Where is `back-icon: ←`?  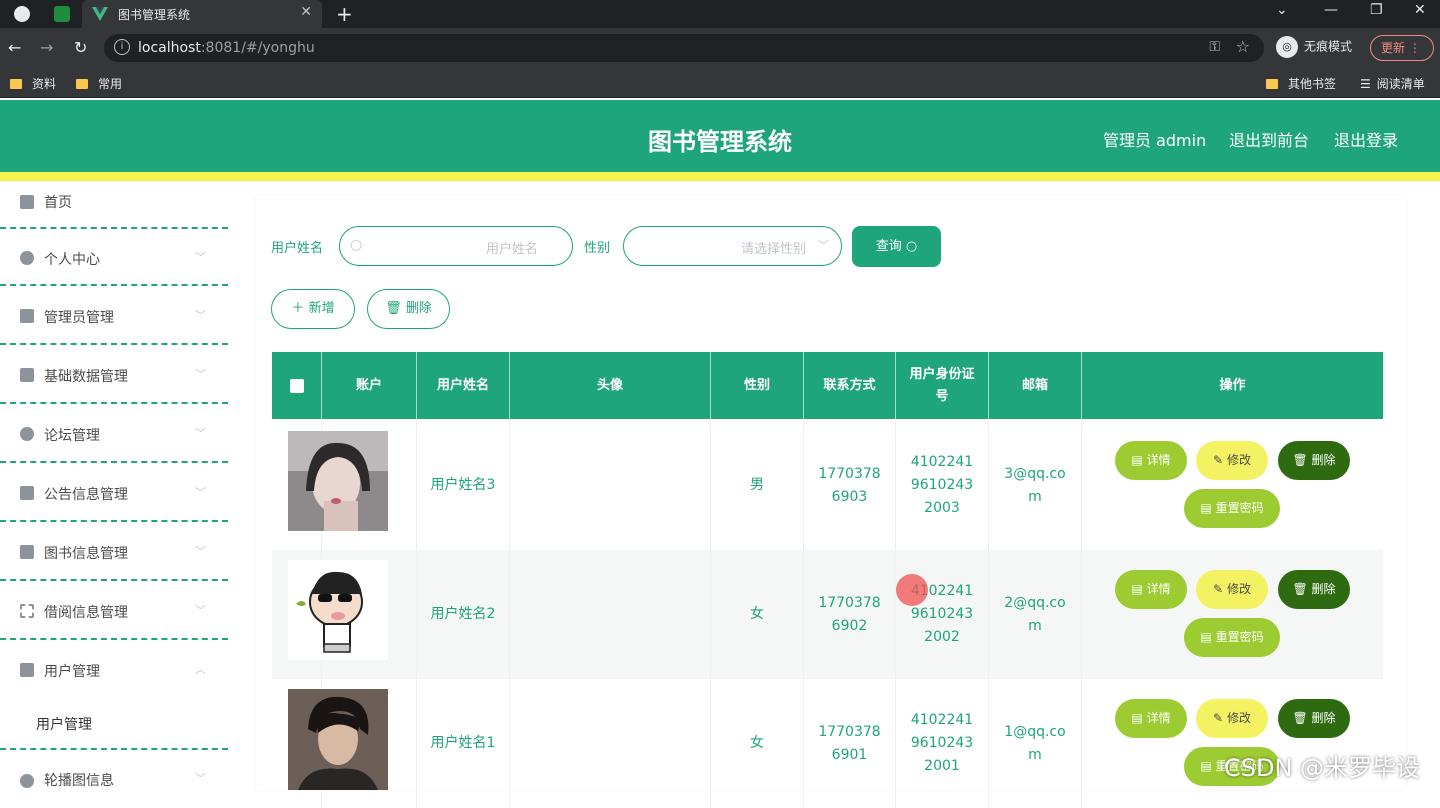
back-icon: ← is located at coordinates (14, 47).